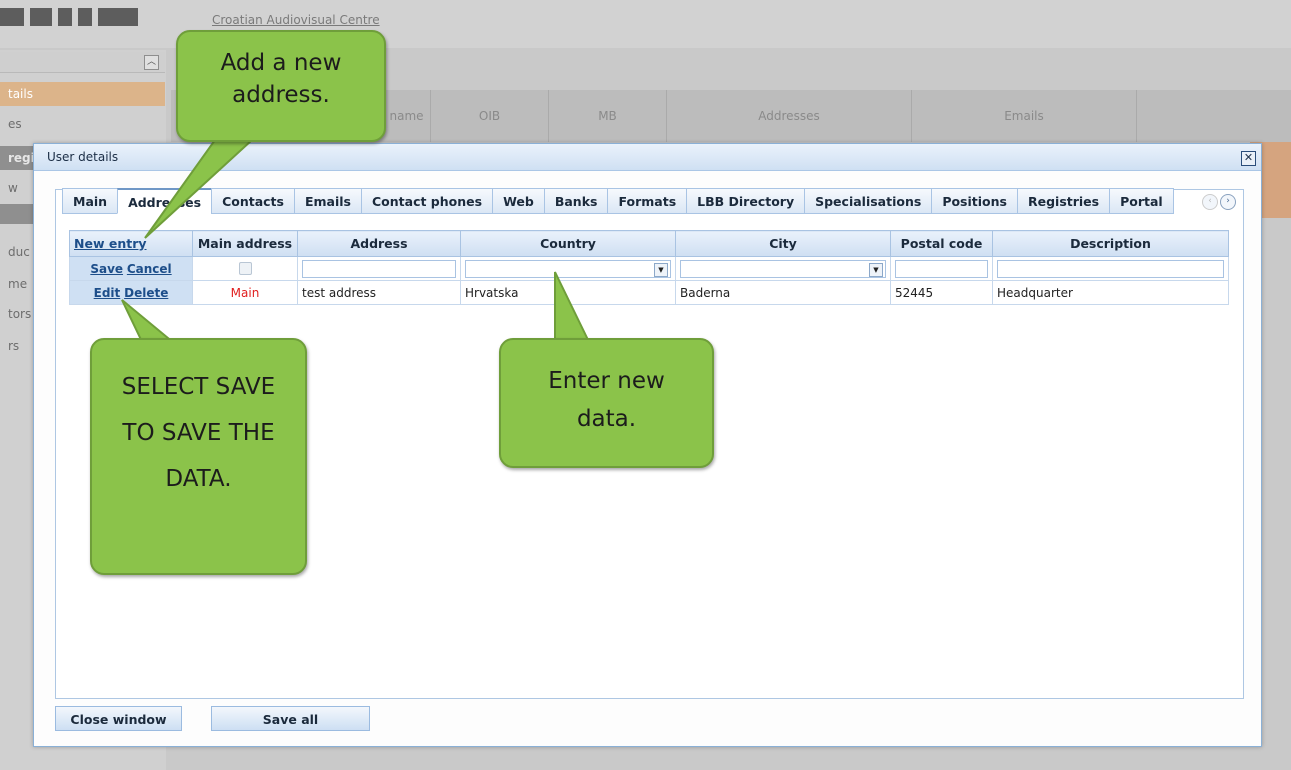  I want to click on tab-specialisations: Specialisations, so click(868, 201).